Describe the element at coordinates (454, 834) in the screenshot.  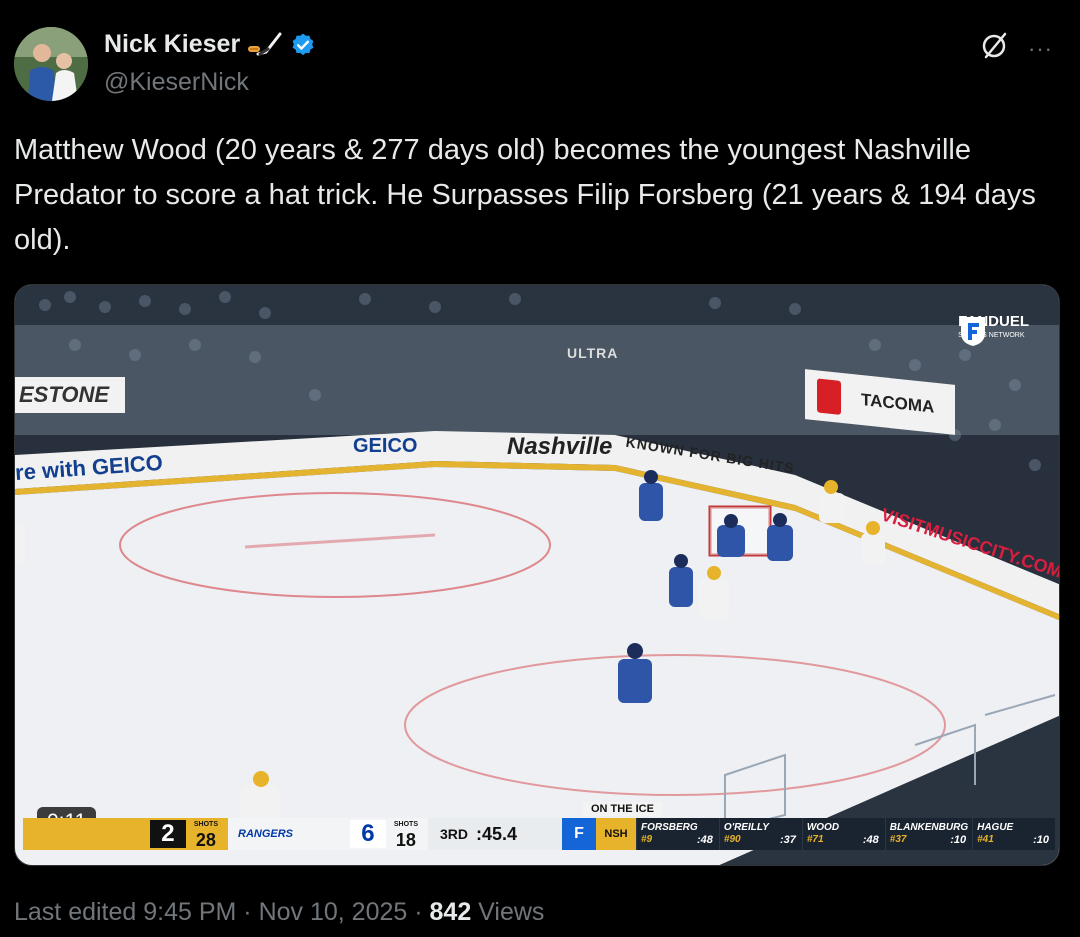
I see `period: 3RD` at that location.